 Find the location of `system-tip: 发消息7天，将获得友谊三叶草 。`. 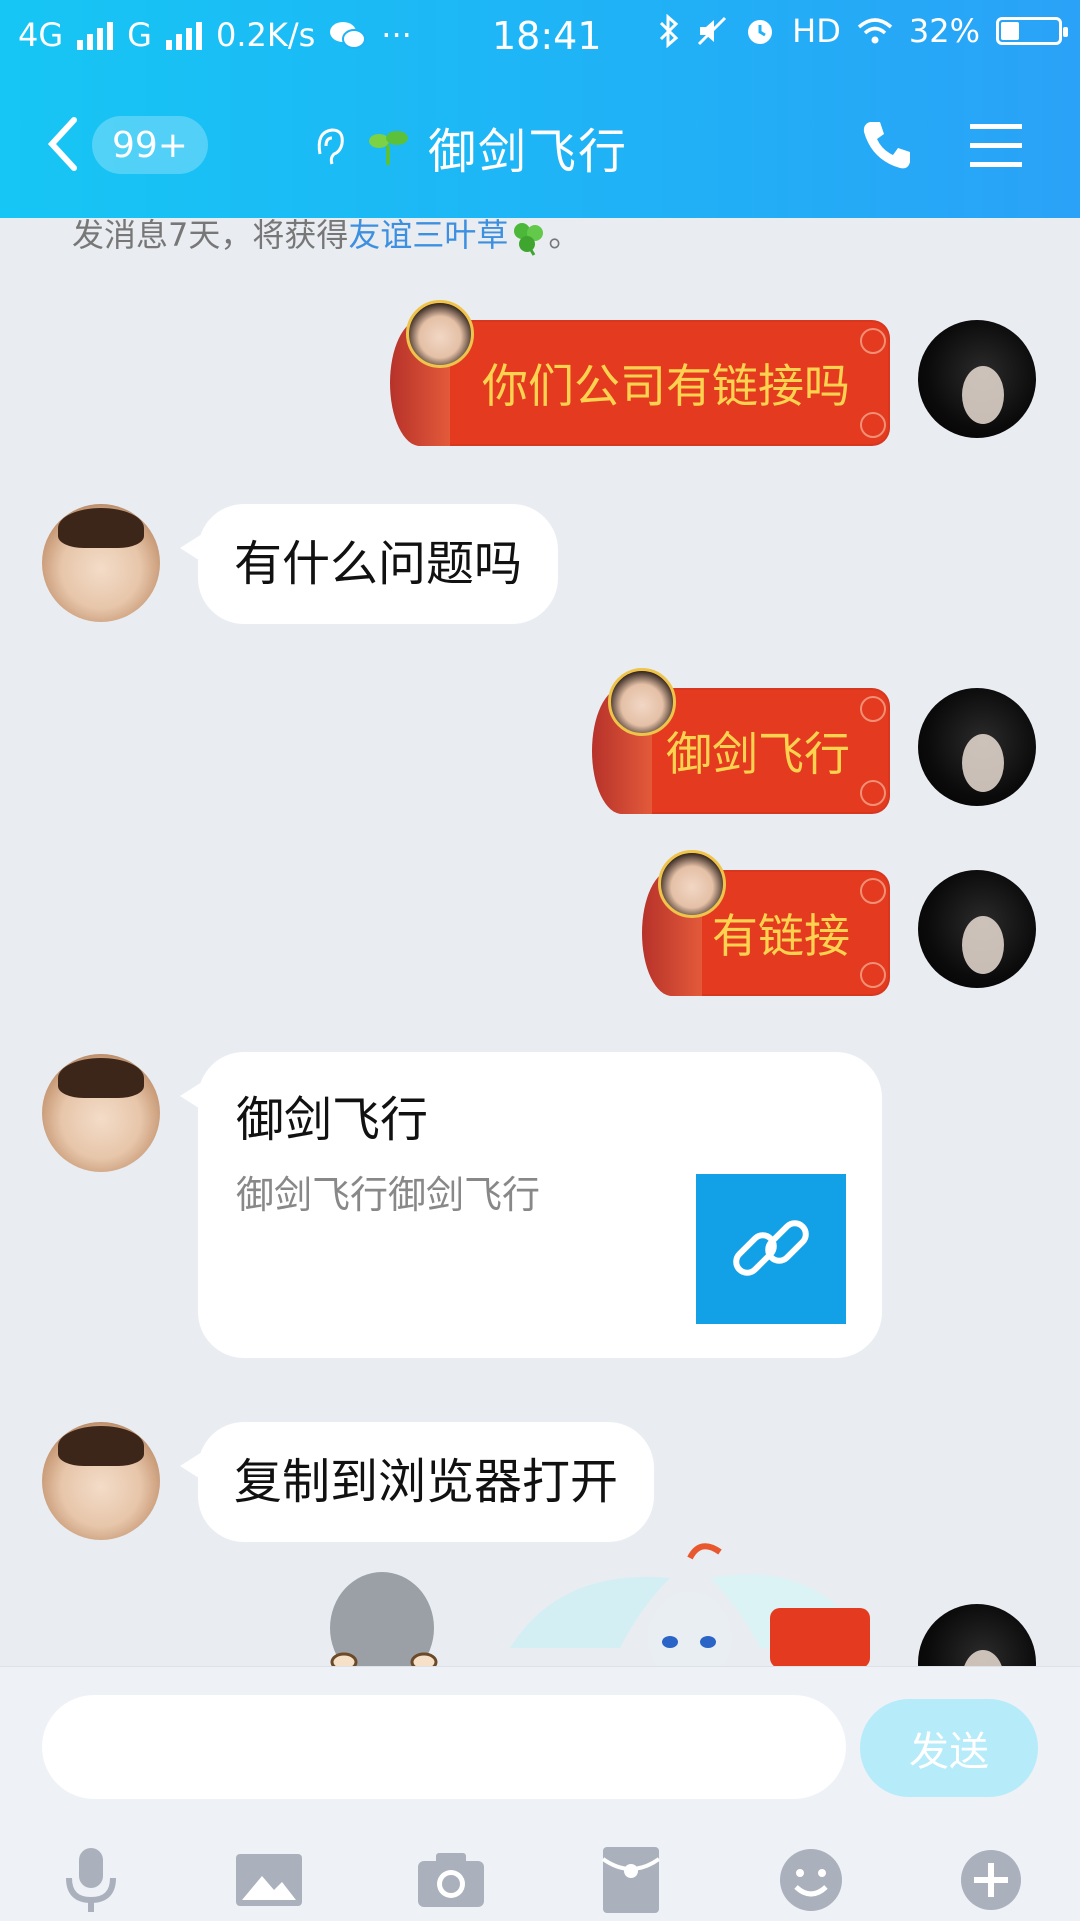

system-tip: 发消息7天，将获得友谊三叶草 。 is located at coordinates (326, 237).